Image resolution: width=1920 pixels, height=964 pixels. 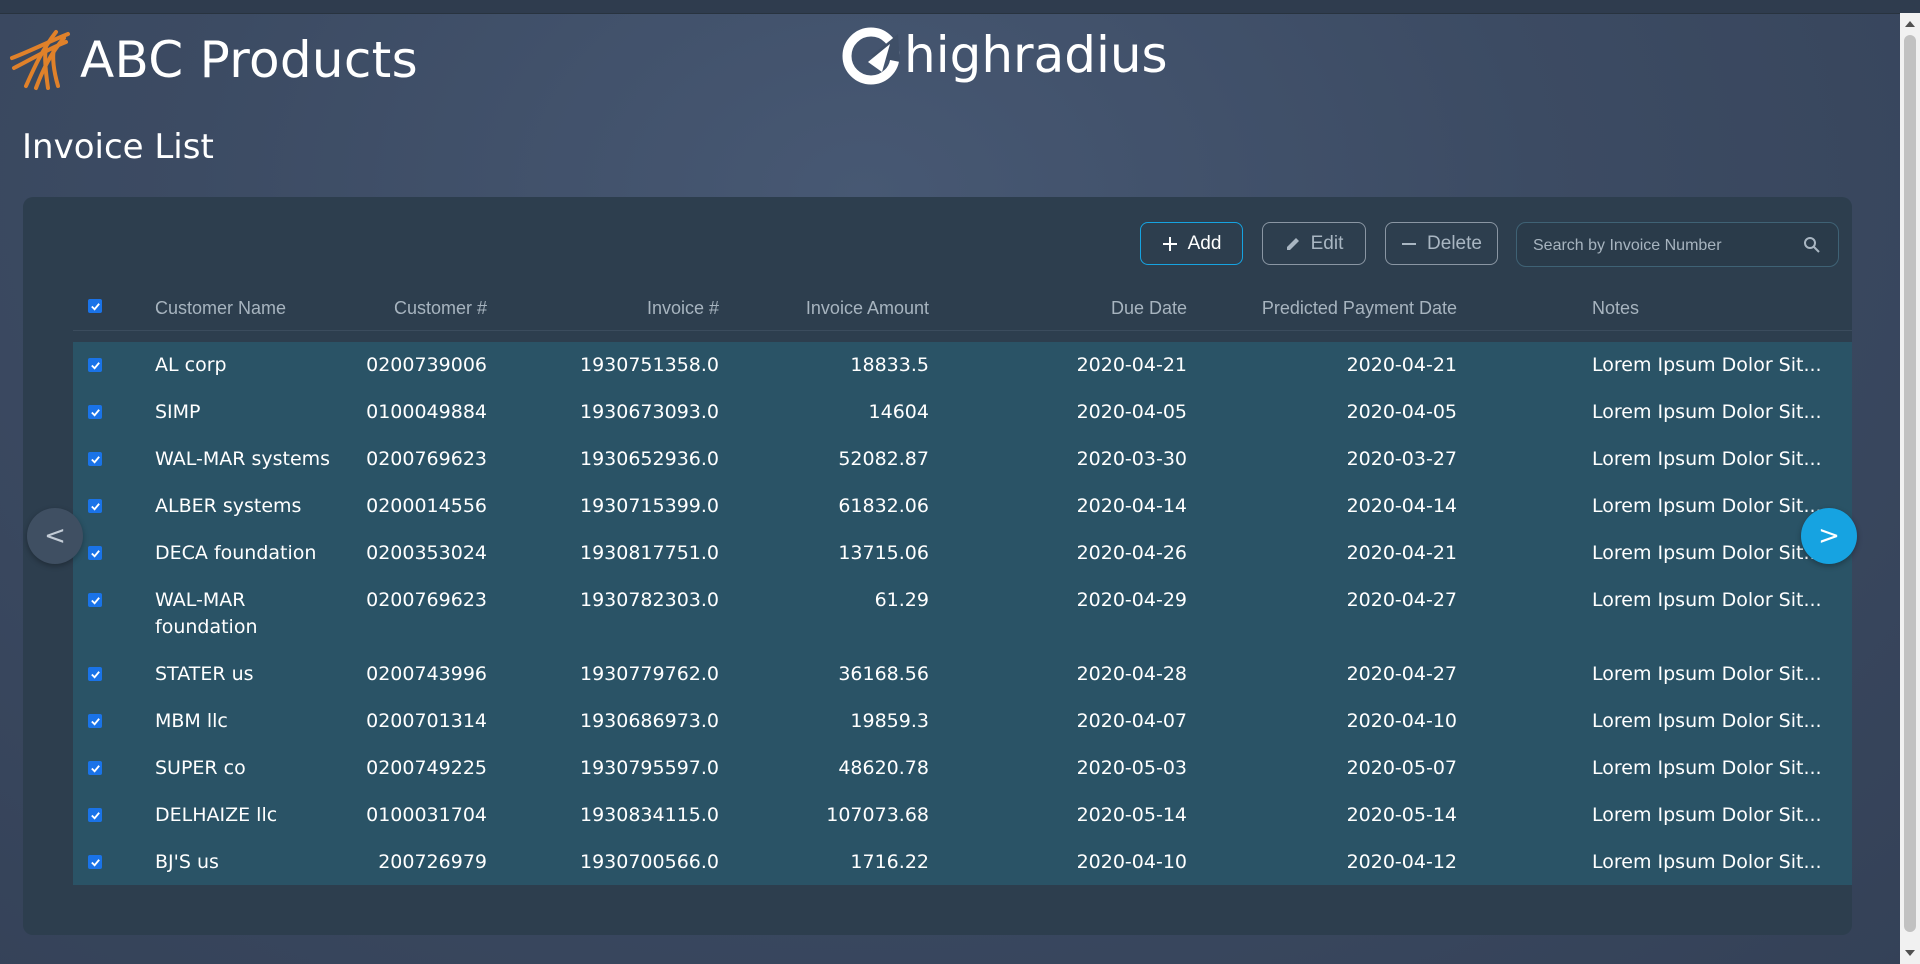 What do you see at coordinates (1401, 459) in the screenshot?
I see `cell-predicted-payment-date: 2020-03-27` at bounding box center [1401, 459].